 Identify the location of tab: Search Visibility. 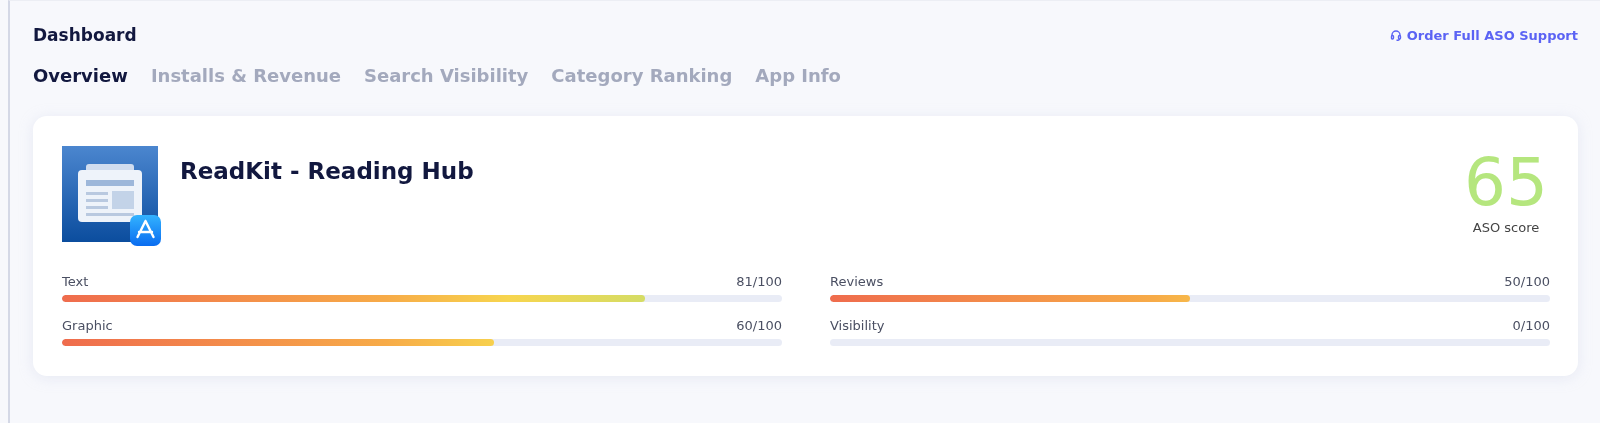
(446, 75).